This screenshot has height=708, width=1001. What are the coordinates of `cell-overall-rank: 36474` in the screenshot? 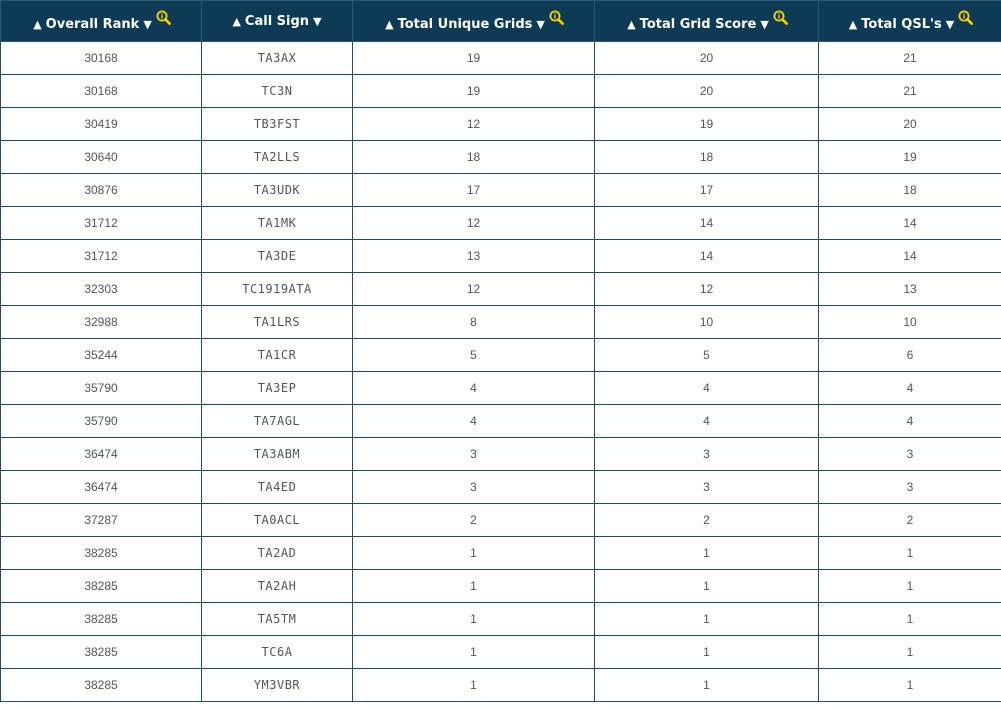 It's located at (101, 454).